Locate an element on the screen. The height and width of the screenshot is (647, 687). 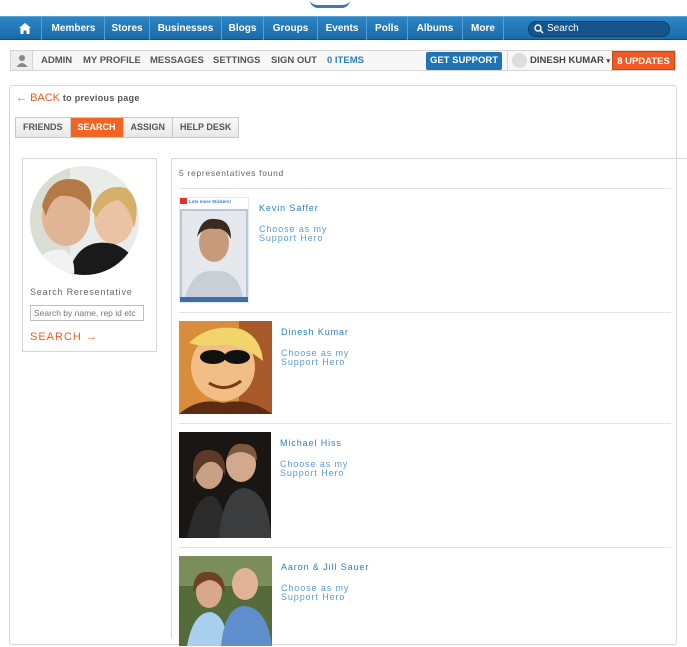
nav-blogs: Blogs is located at coordinates (243, 28).